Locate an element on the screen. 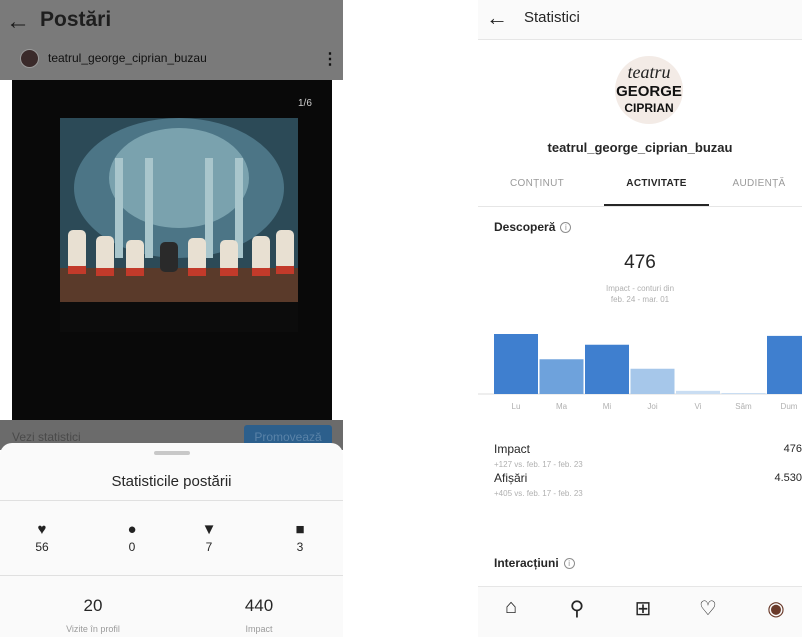 Image resolution: width=802 pixels, height=637 pixels. more-options-icon: ⋮ is located at coordinates (330, 59).